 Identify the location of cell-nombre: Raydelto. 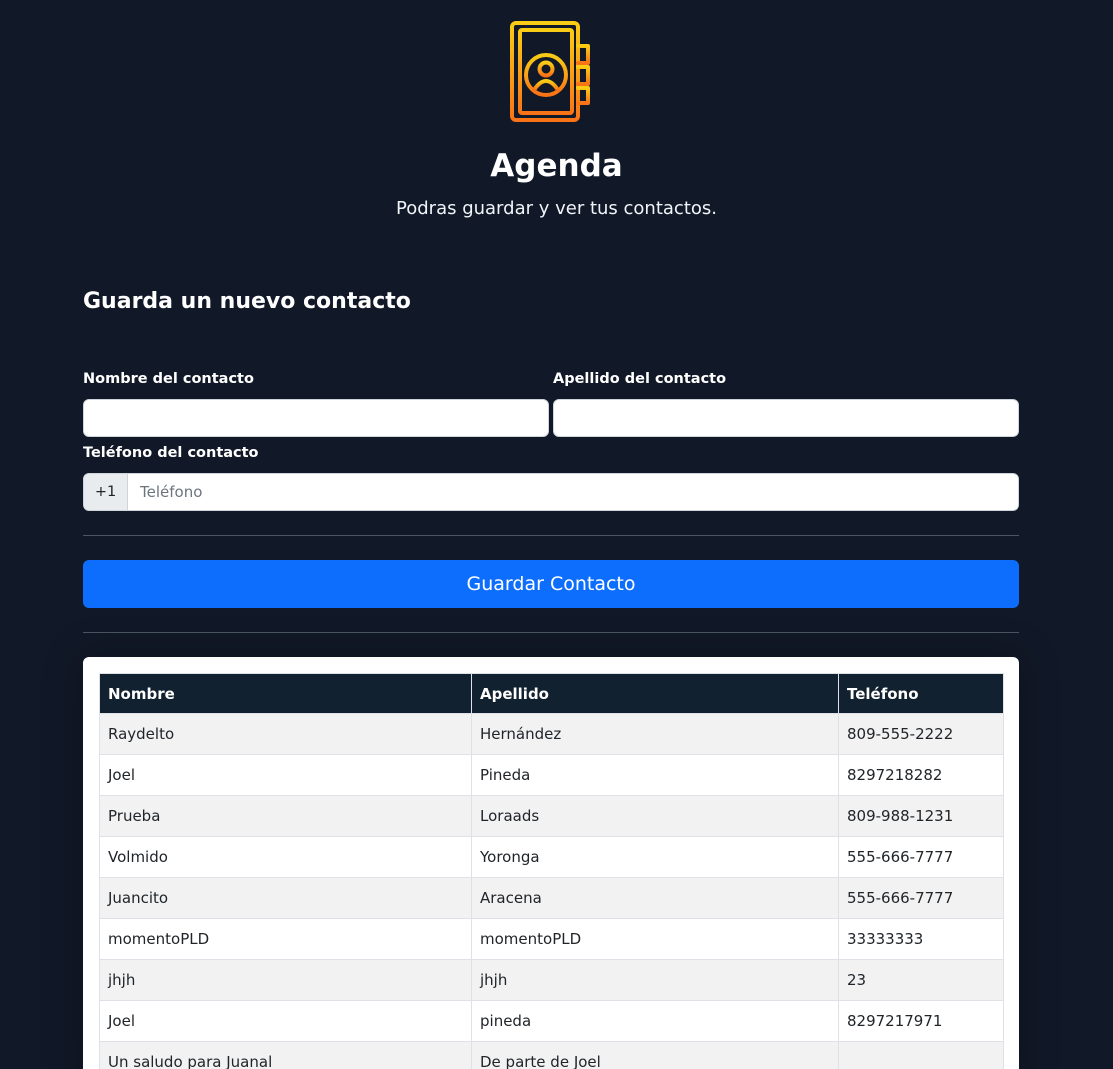
(285, 734).